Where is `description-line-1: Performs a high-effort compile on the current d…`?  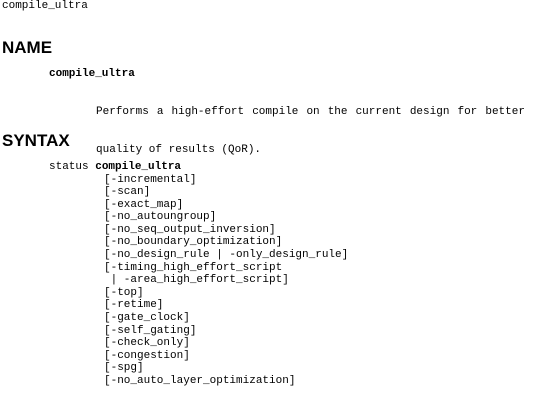
description-line-1: Performs a high-effort compile on the current d… is located at coordinates (310, 112).